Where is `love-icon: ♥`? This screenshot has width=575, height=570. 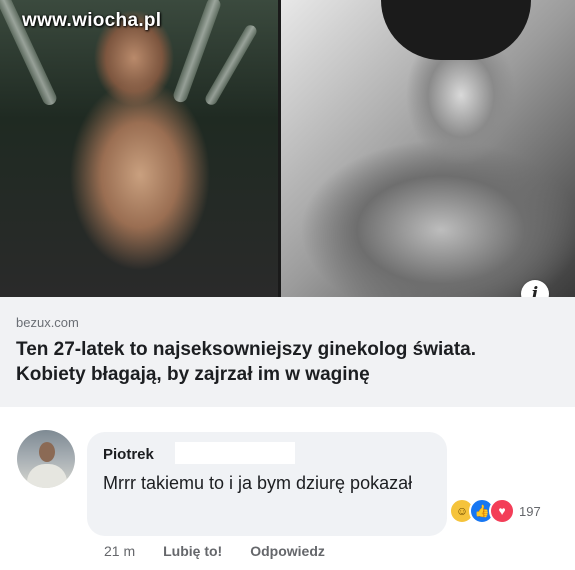
love-icon: ♥ is located at coordinates (502, 511).